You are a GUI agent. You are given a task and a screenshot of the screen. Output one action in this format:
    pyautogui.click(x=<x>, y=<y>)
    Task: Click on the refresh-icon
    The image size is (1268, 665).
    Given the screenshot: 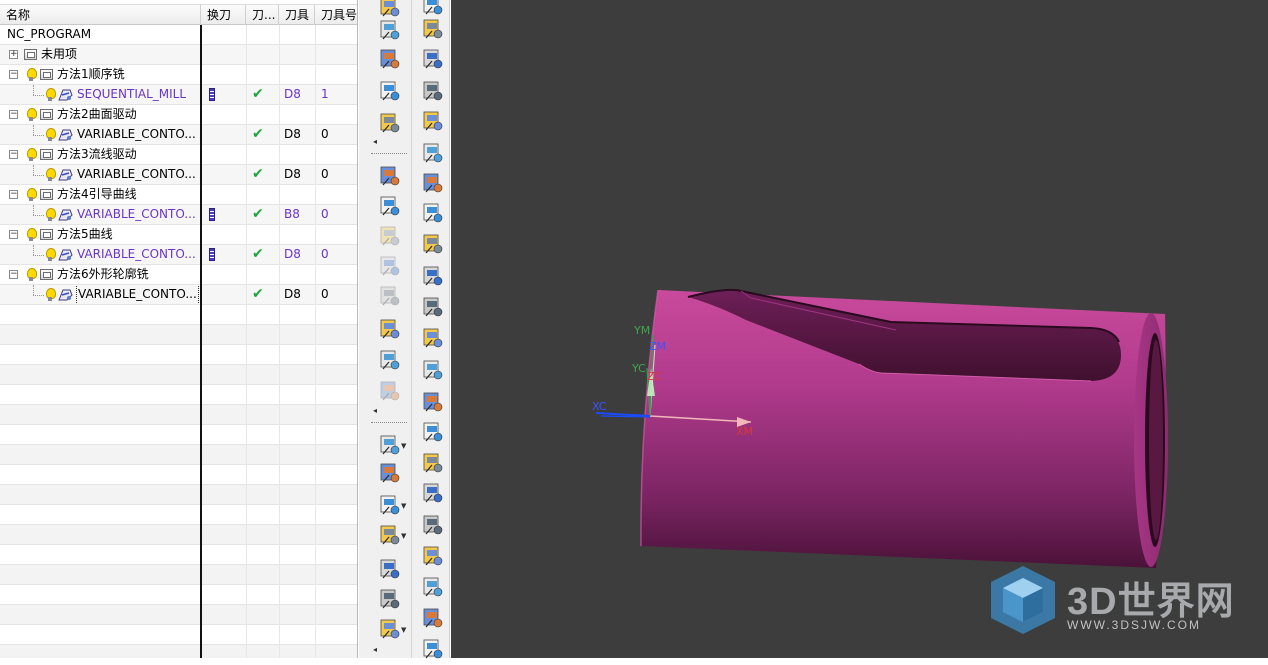 What is the action you would take?
    pyautogui.click(x=432, y=618)
    